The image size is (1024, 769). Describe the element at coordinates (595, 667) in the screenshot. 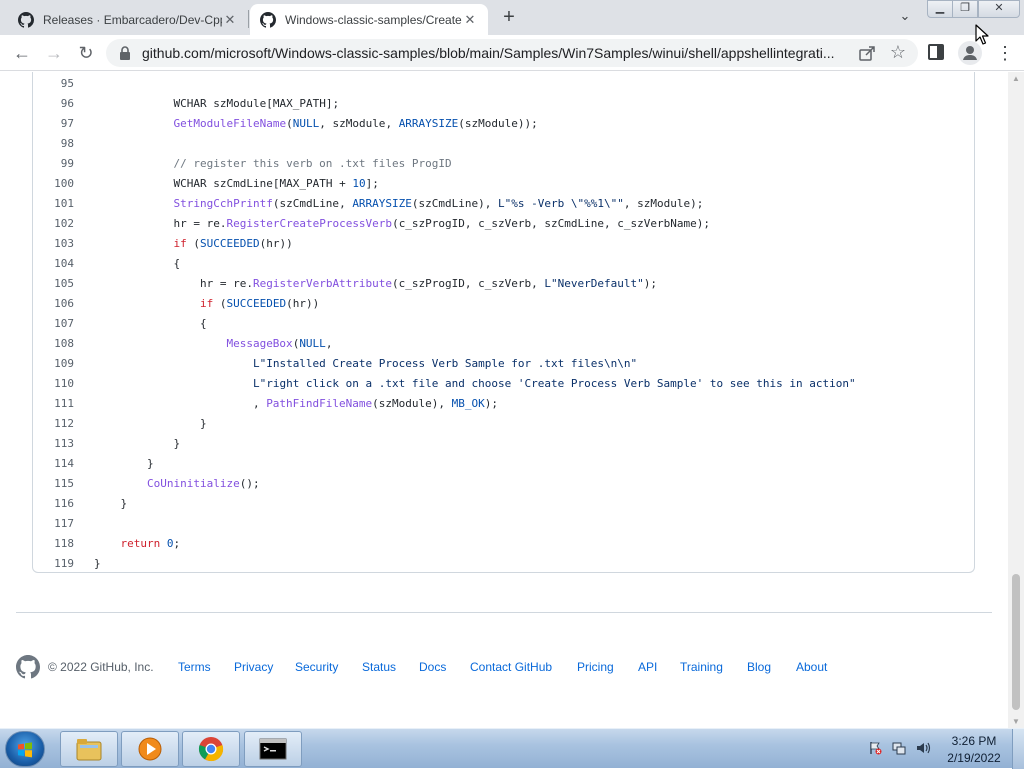

I see `footer-link-pricing: Pricing` at that location.